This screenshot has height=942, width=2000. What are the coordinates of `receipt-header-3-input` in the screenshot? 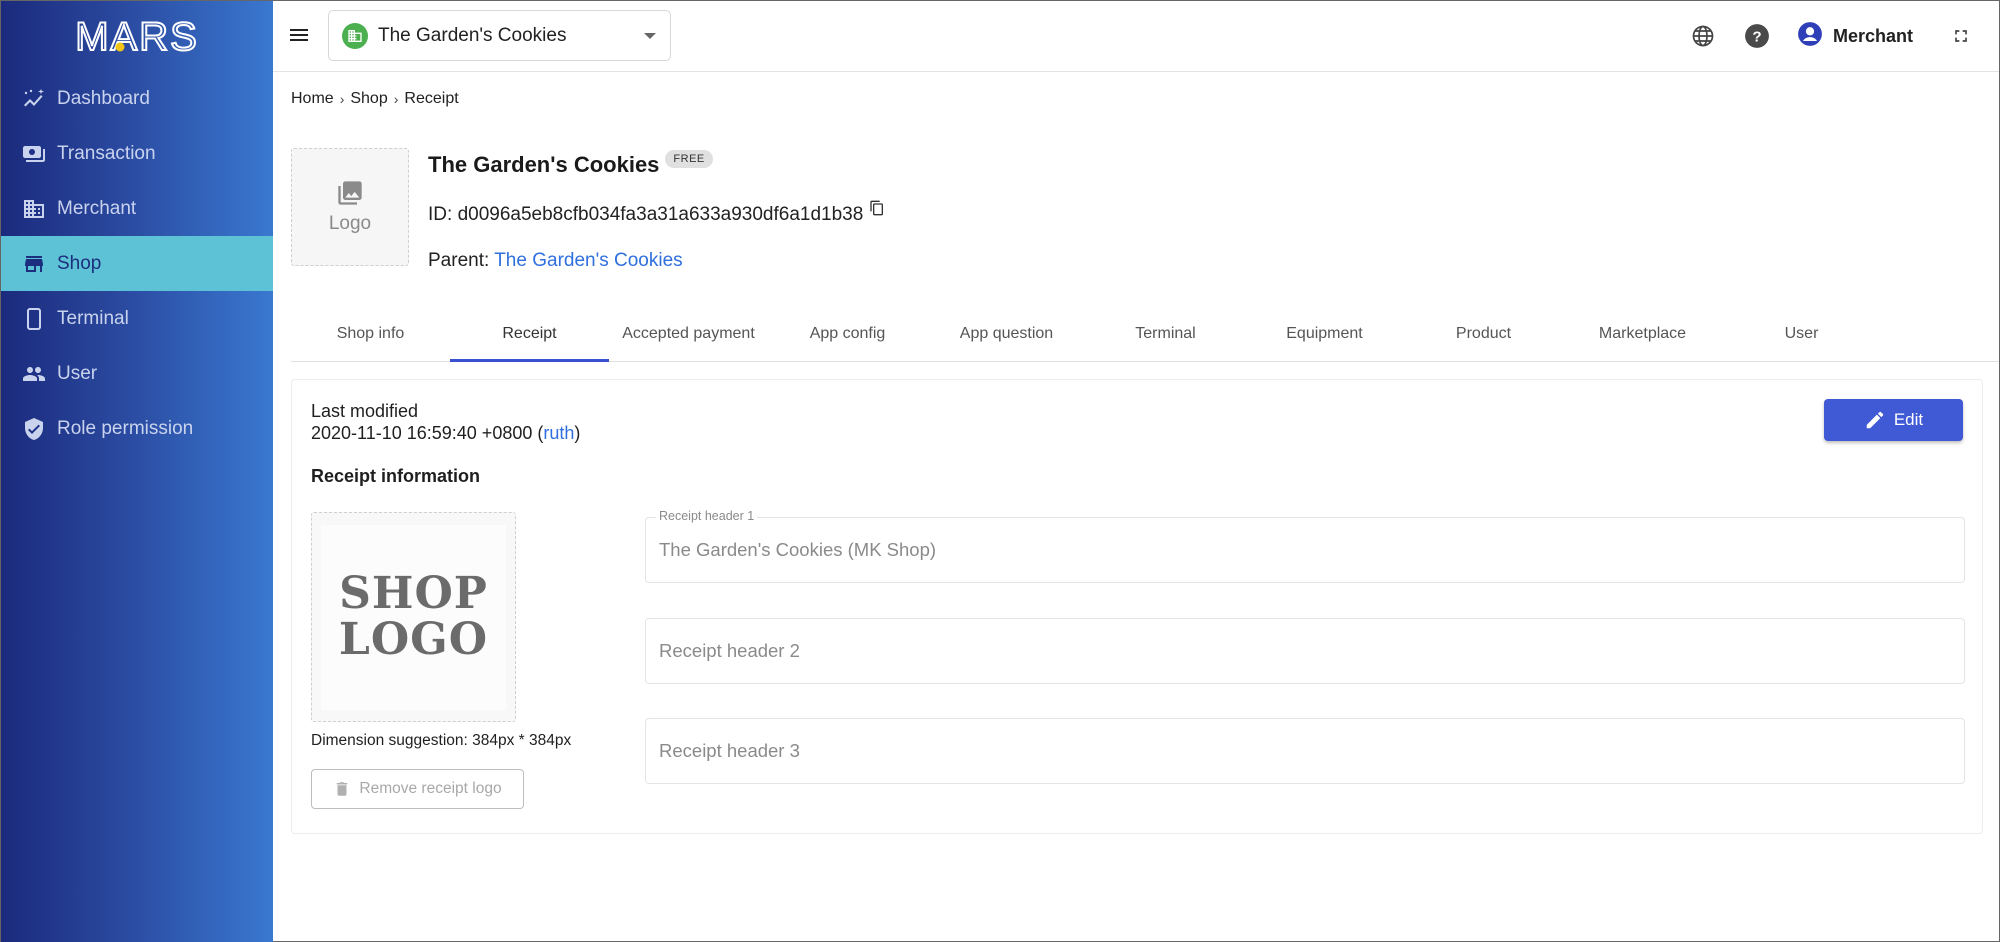 It's located at (1285, 751).